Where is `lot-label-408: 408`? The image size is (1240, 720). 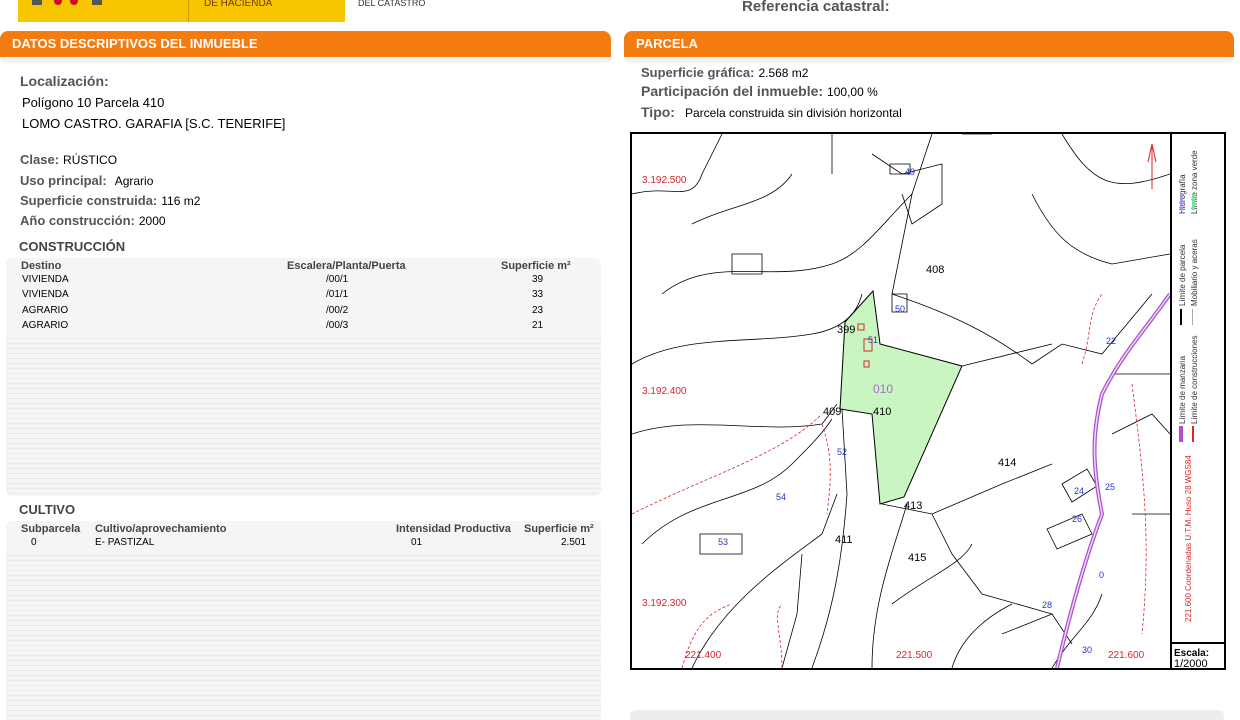
lot-label-408: 408 is located at coordinates (935, 270).